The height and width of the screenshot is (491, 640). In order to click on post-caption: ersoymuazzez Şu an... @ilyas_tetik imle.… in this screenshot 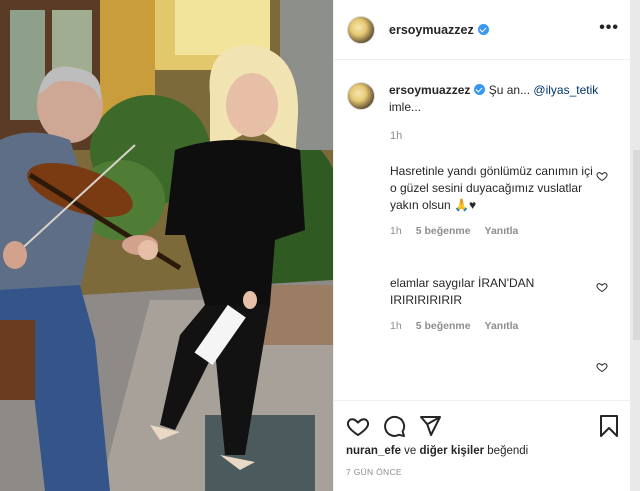, I will do `click(482, 99)`.